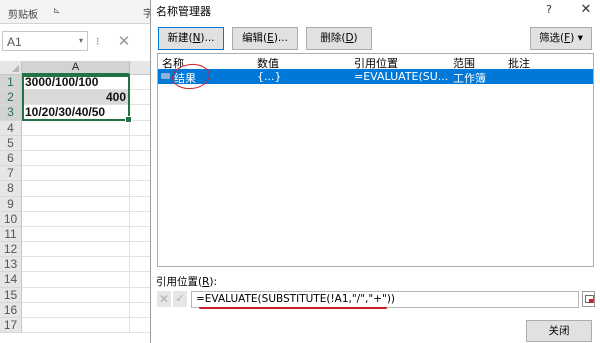 The height and width of the screenshot is (343, 600). I want to click on worksheet-row: 14, so click(75, 280).